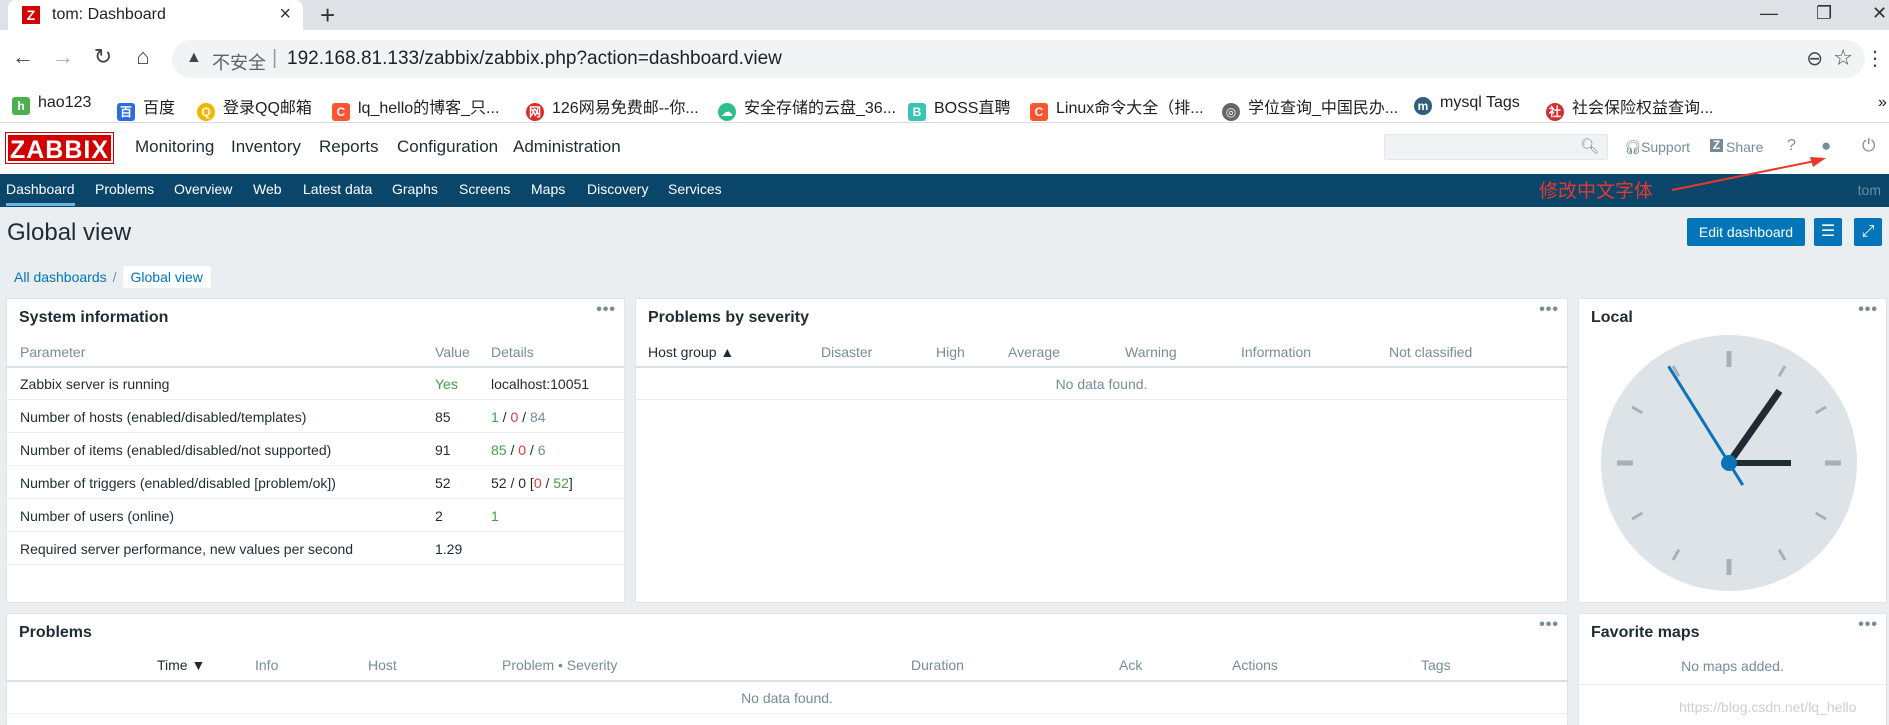  I want to click on subnav-discovery: Discovery, so click(617, 189).